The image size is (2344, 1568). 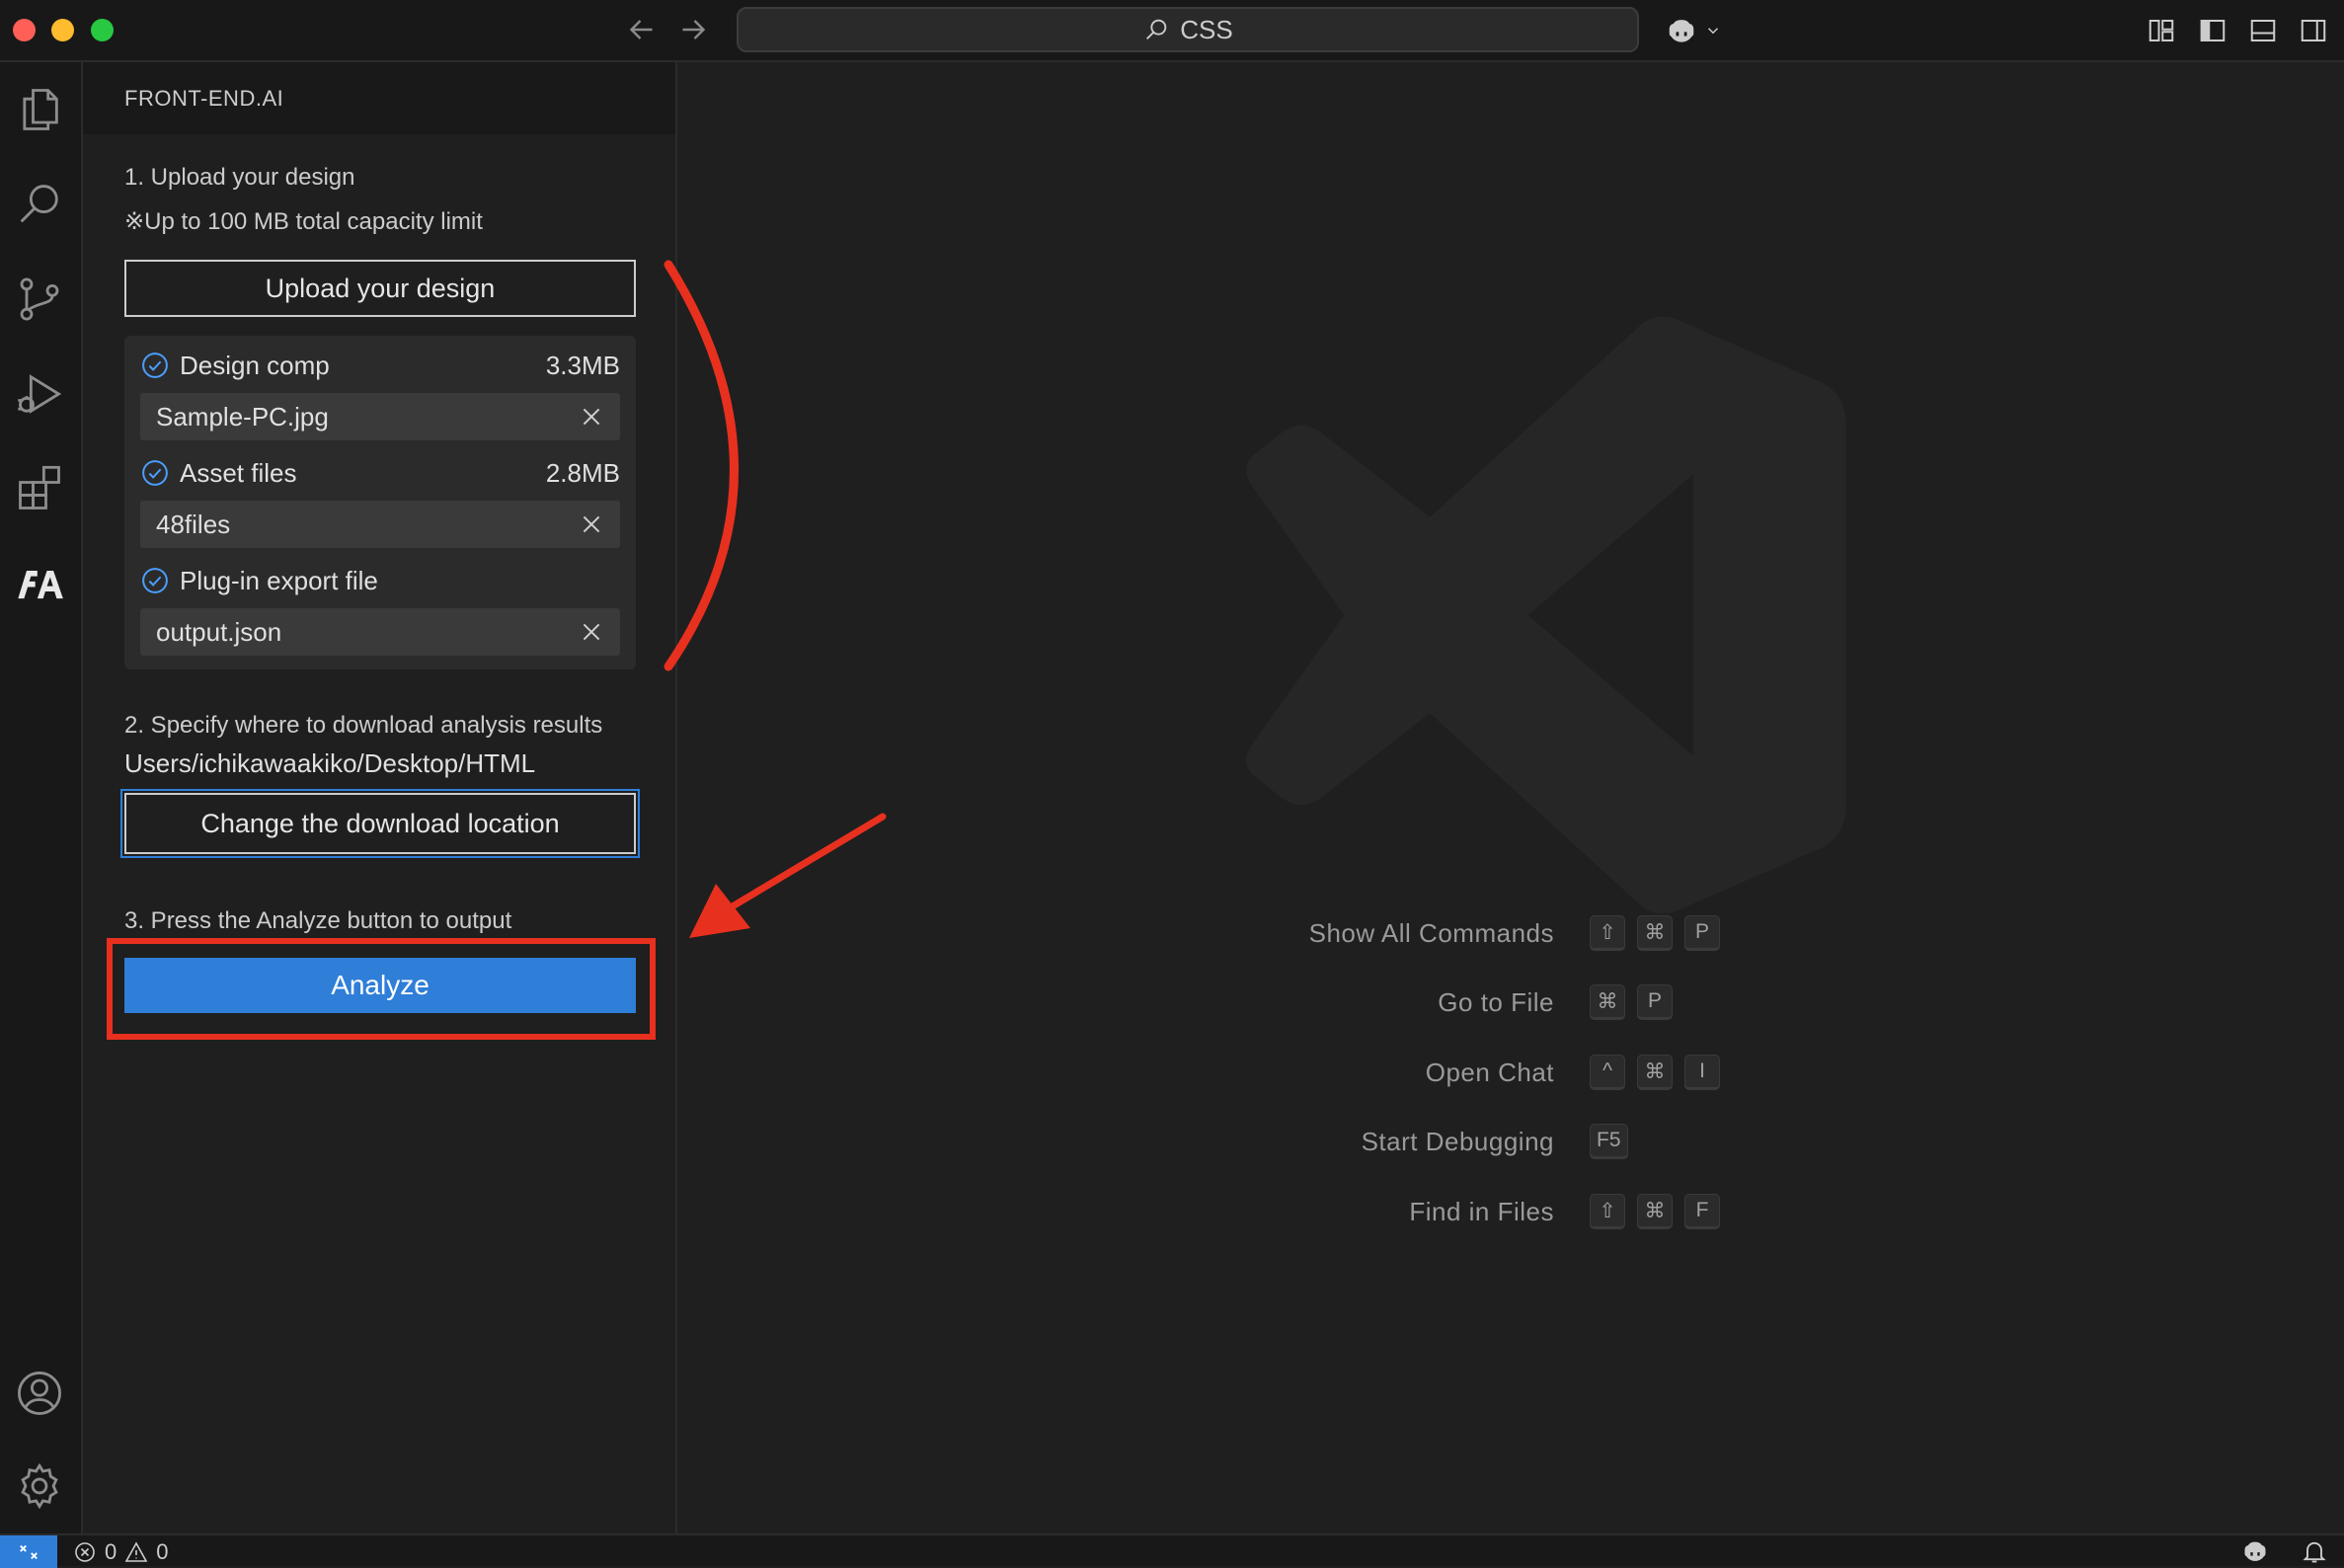 What do you see at coordinates (242, 416) in the screenshot?
I see `file-name: Sample-PC.jpg` at bounding box center [242, 416].